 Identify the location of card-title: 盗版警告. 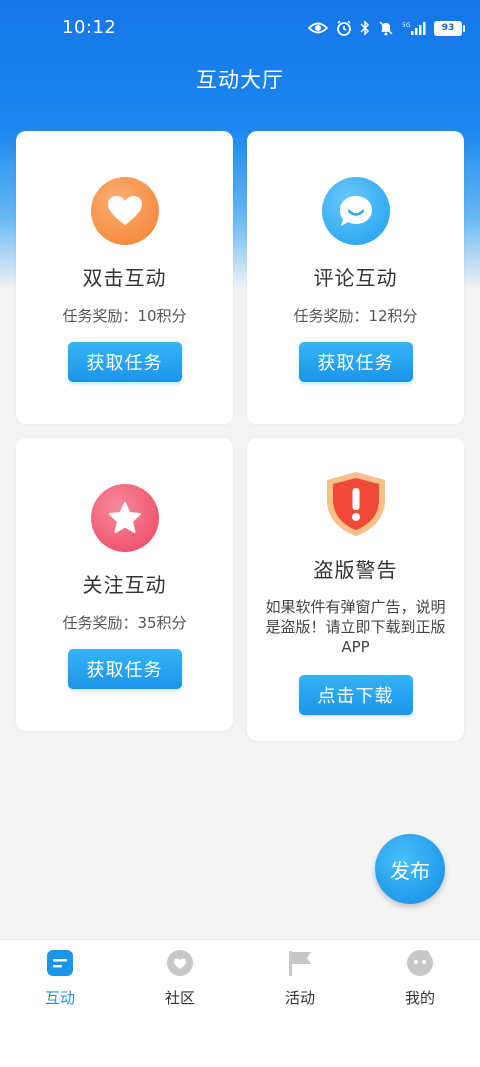
(355, 570).